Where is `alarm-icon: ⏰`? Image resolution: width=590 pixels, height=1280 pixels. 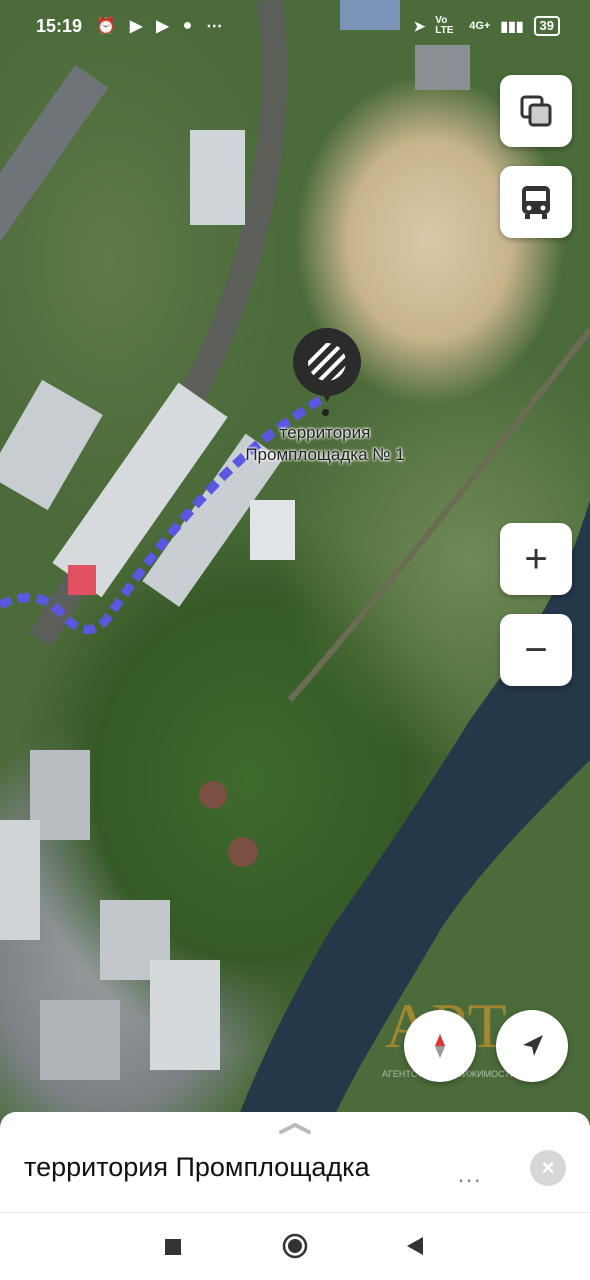 alarm-icon: ⏰ is located at coordinates (106, 26).